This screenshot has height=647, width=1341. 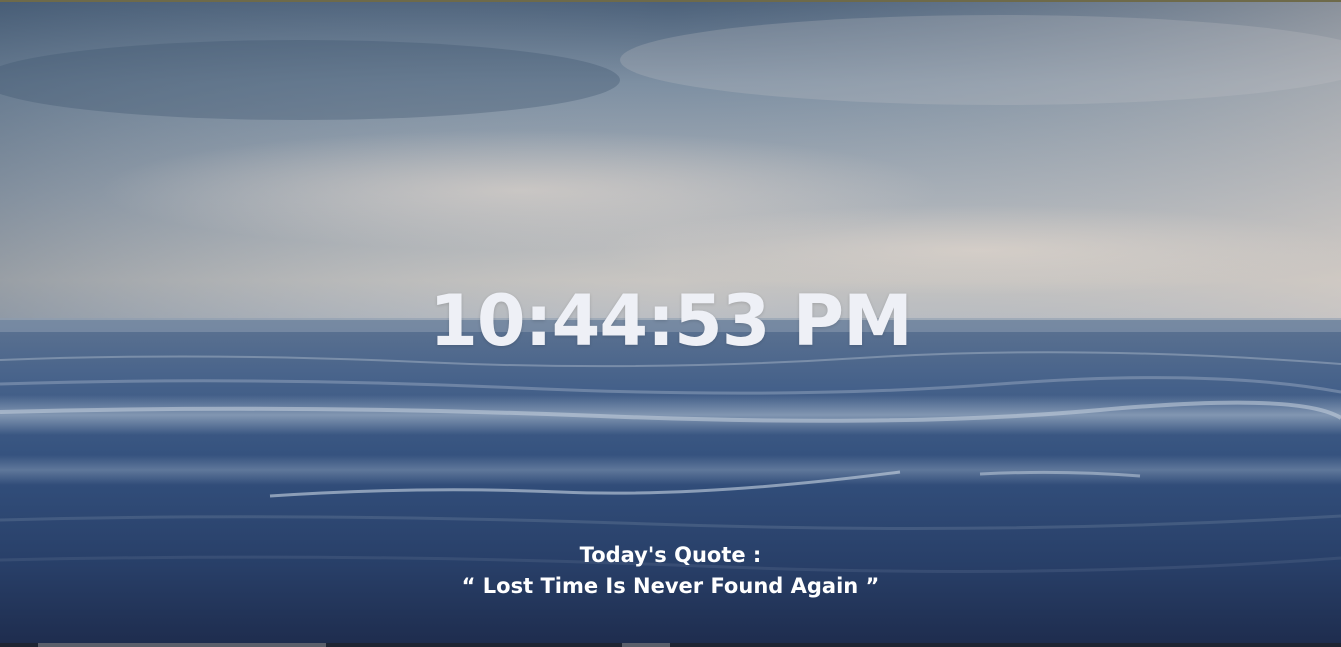 I want to click on window-top-border, so click(x=670, y=1).